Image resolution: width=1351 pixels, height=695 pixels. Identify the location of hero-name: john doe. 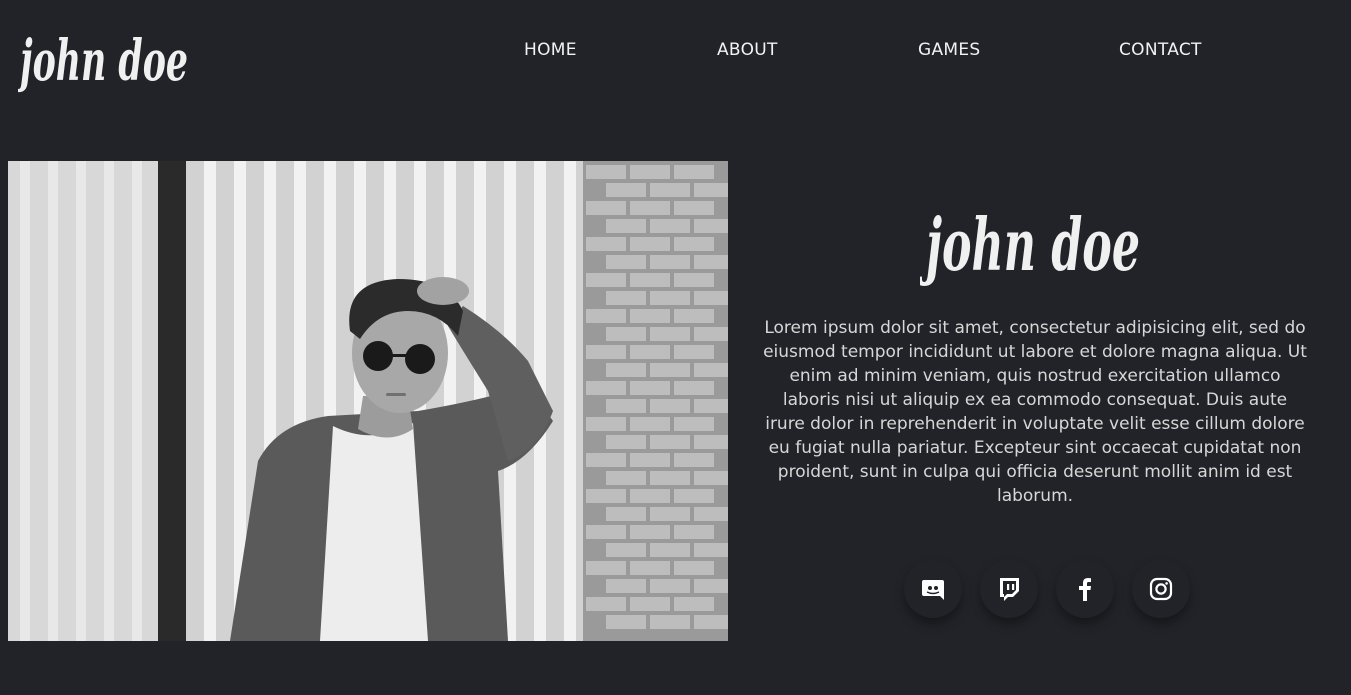
(1030, 244).